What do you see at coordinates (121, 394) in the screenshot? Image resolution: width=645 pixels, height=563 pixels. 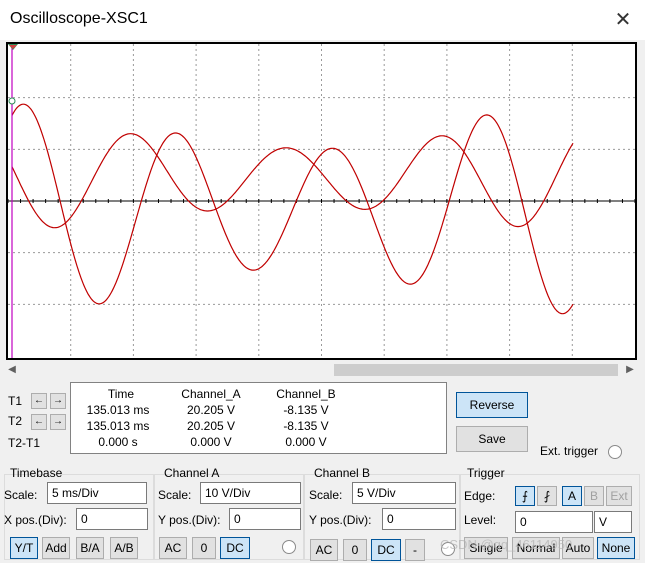 I see `readout-header-time: Time` at bounding box center [121, 394].